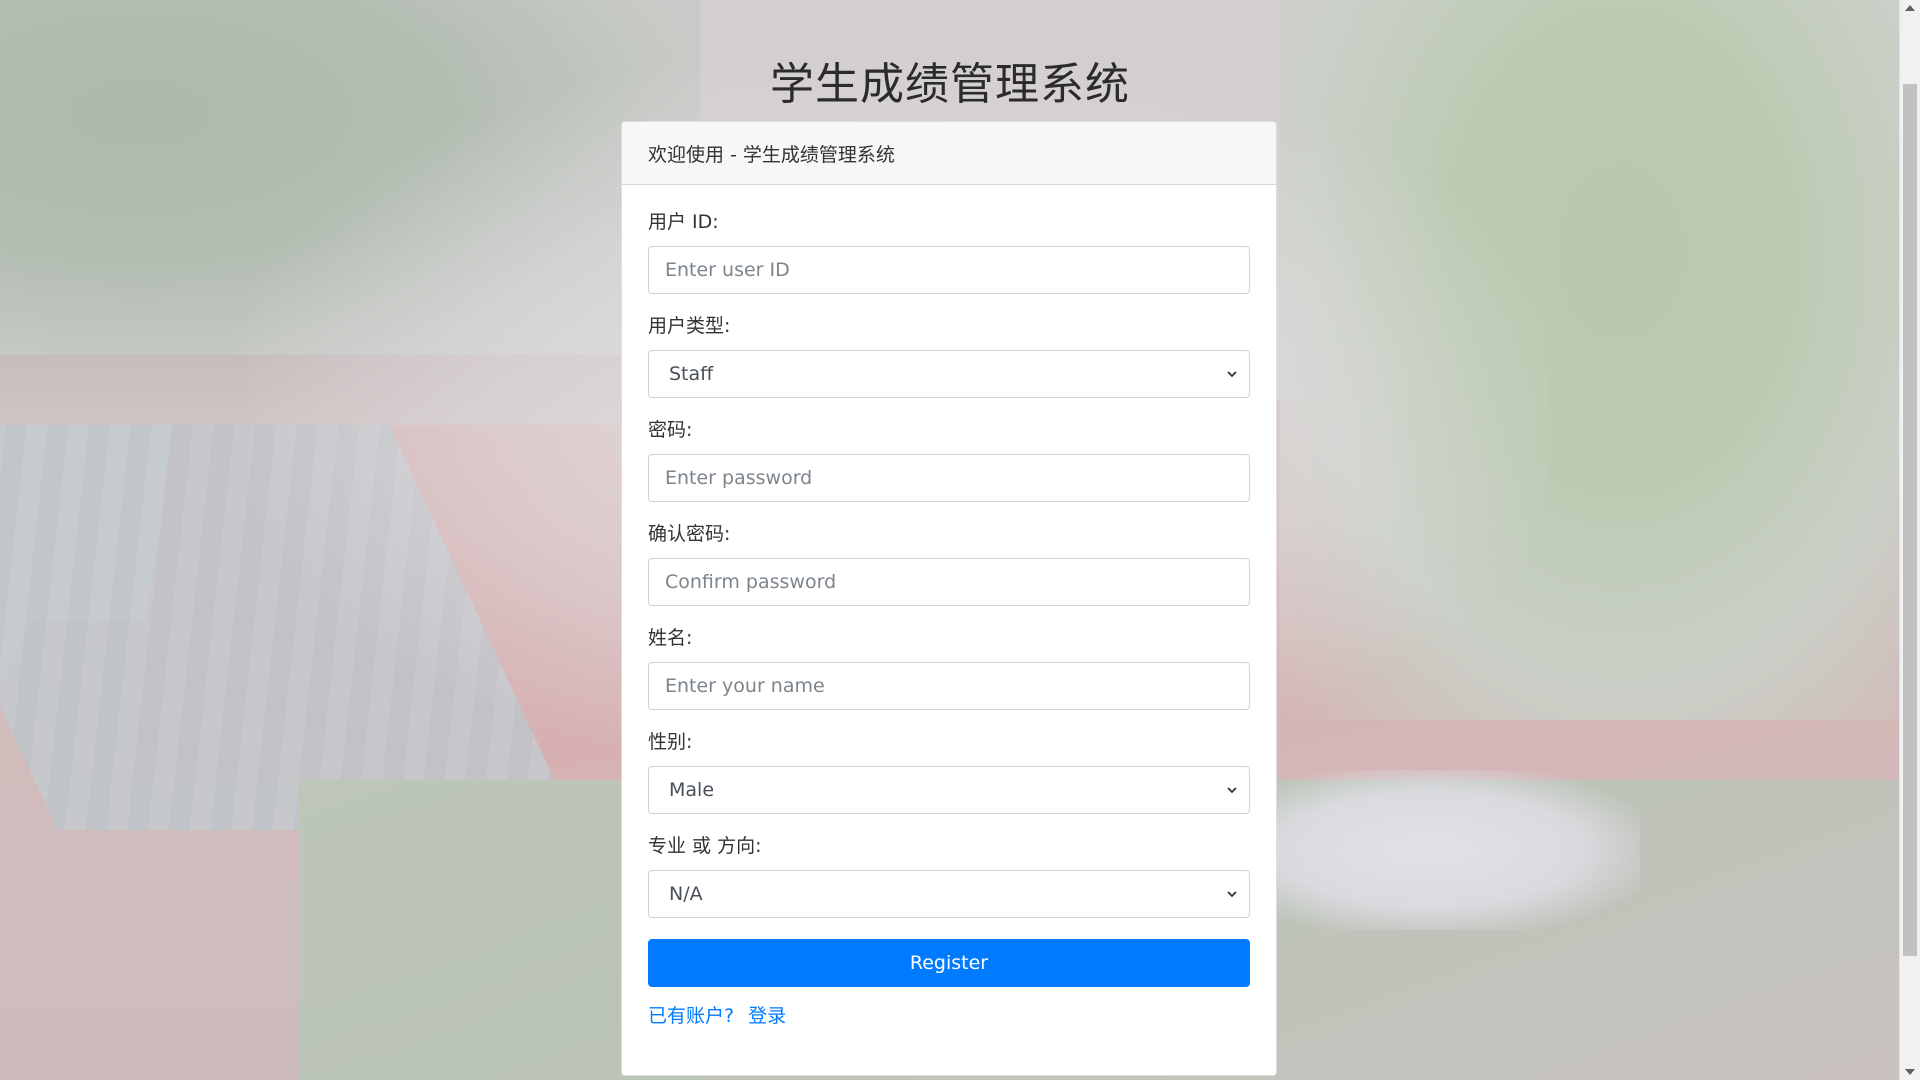 Image resolution: width=1920 pixels, height=1080 pixels. Describe the element at coordinates (949, 1014) in the screenshot. I see `login-prompt: 已有账户? 登录` at that location.